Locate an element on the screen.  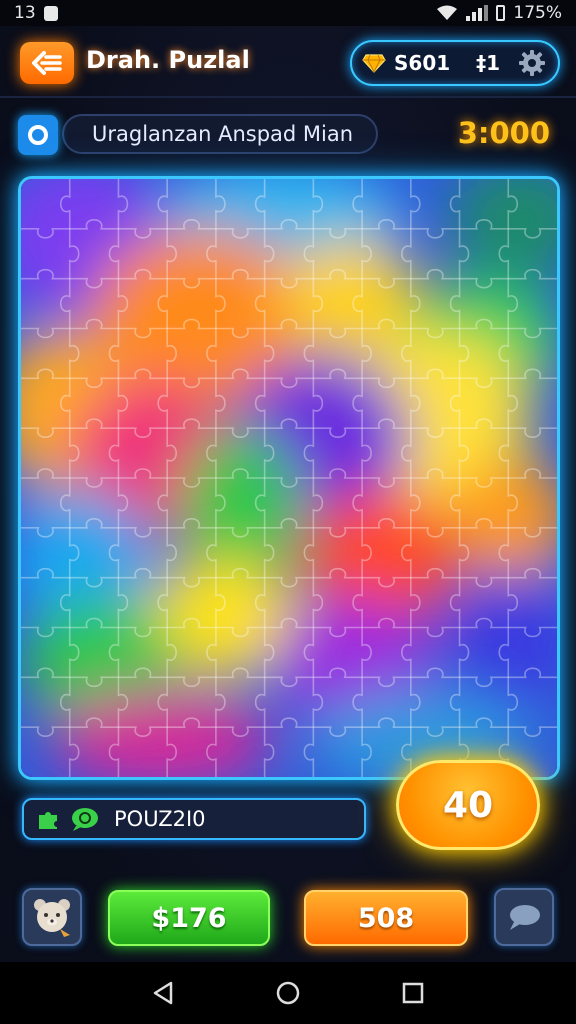
level-badge-icon is located at coordinates (38, 135).